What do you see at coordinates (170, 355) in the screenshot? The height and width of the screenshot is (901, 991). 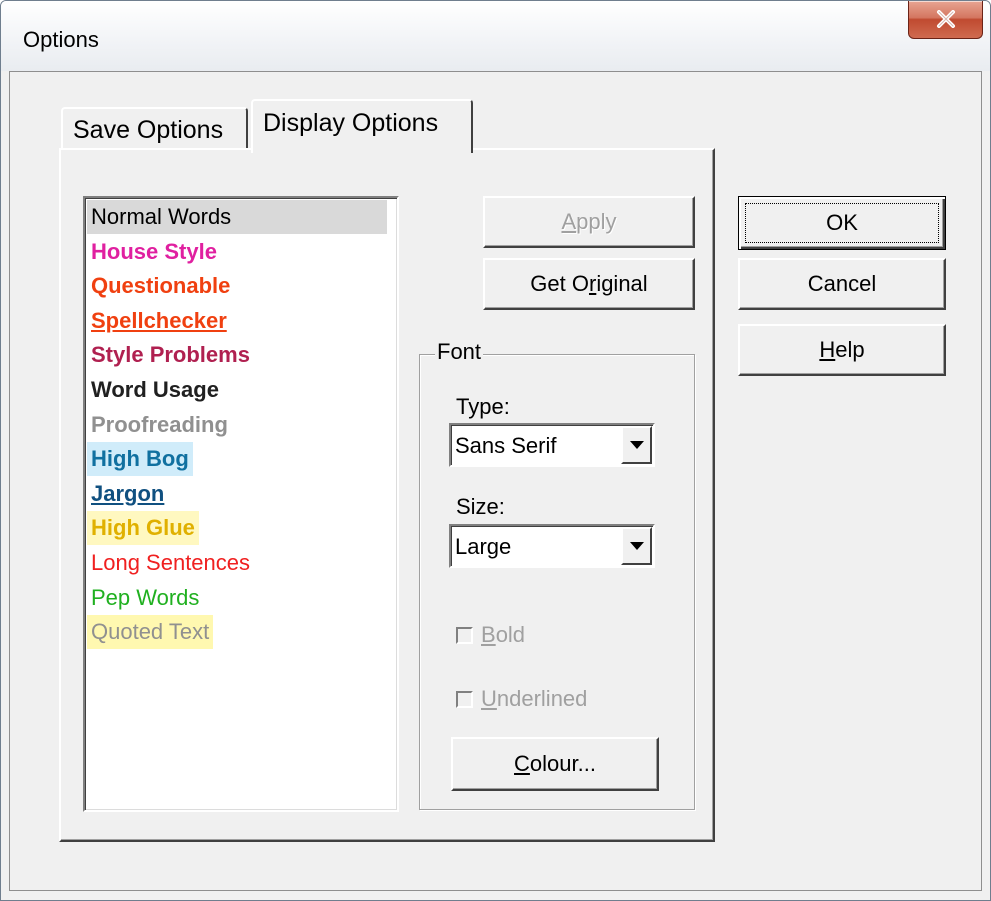 I see `list-item: Style Problems` at bounding box center [170, 355].